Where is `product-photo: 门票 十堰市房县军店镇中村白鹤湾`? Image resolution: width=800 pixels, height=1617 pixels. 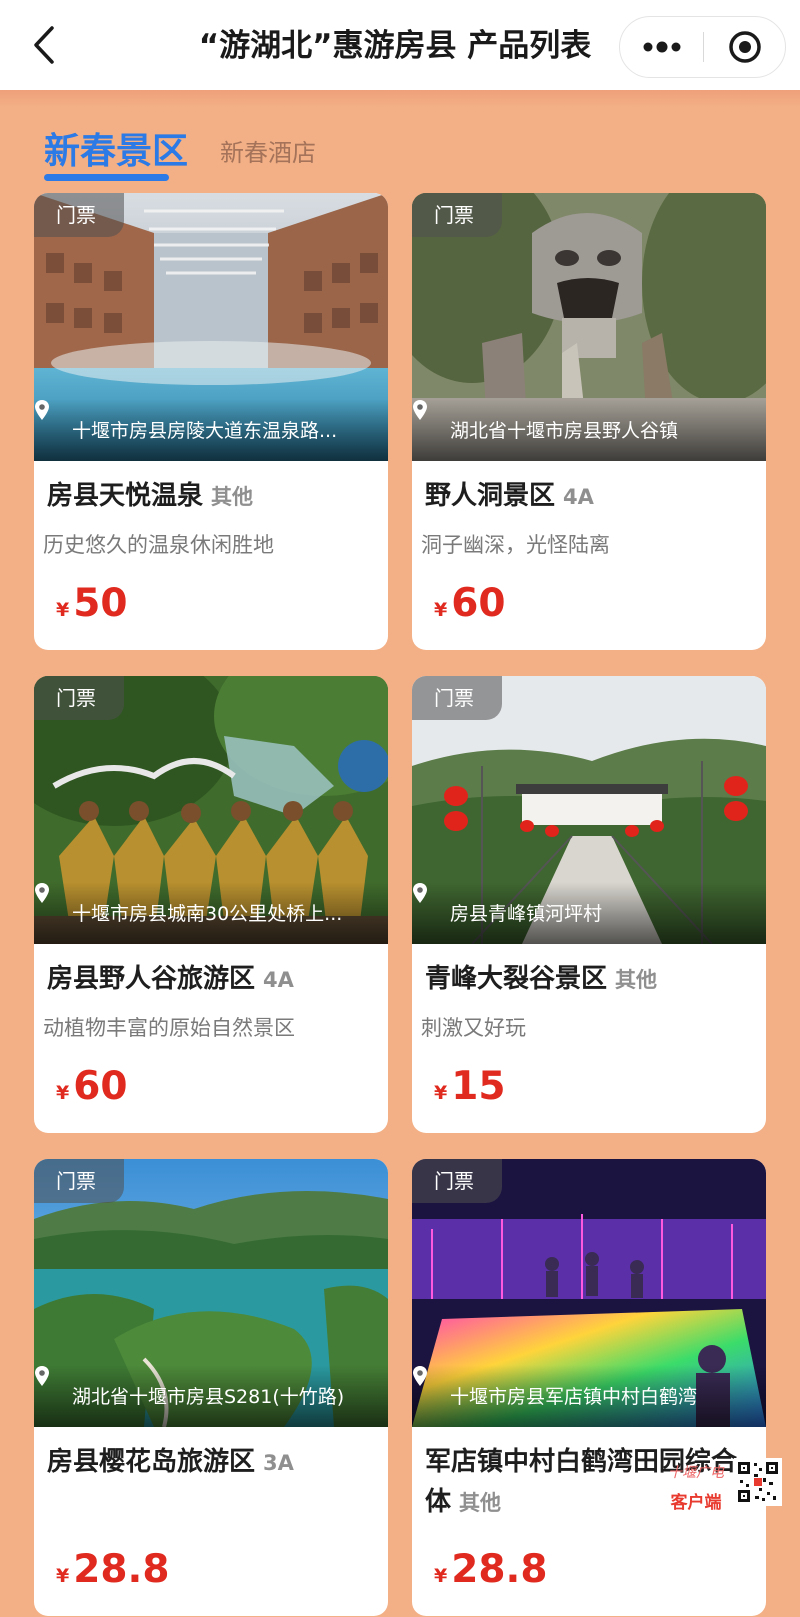 product-photo: 门票 十堰市房县军店镇中村白鹤湾 is located at coordinates (589, 1293).